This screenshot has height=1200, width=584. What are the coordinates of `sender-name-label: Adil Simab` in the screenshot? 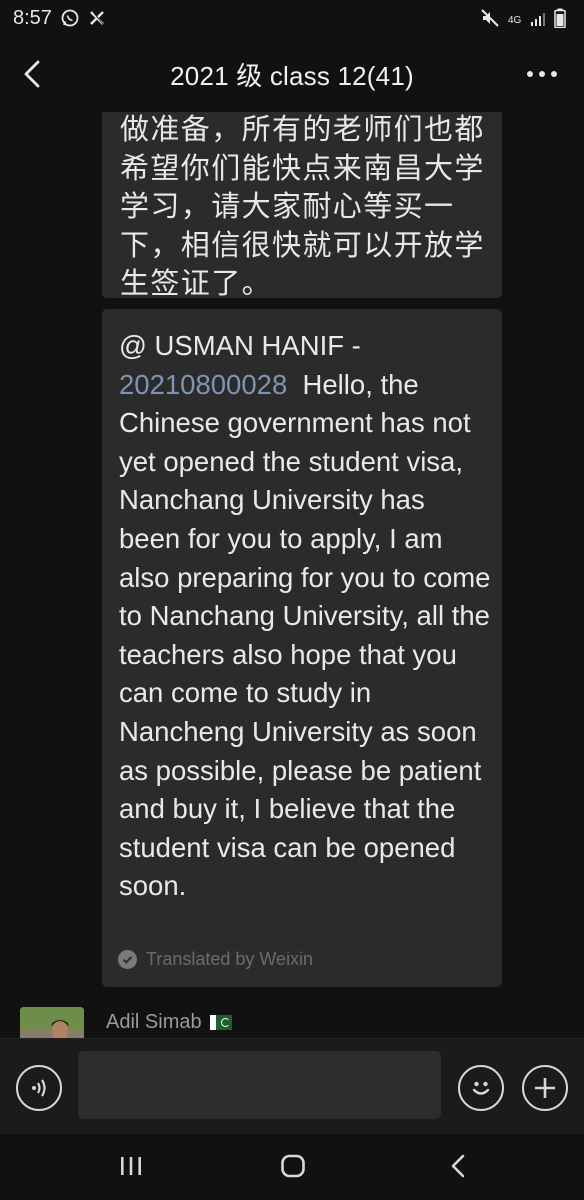 It's located at (154, 1022).